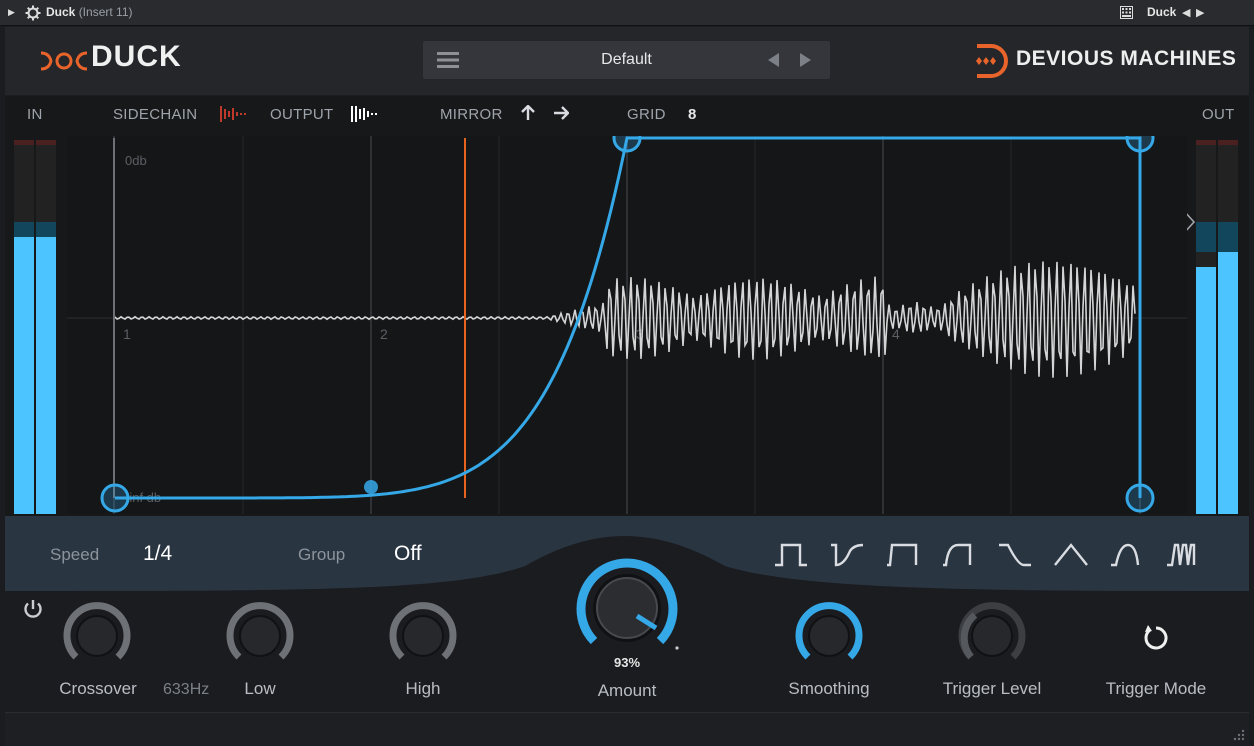 This screenshot has width=1254, height=746. What do you see at coordinates (829, 636) in the screenshot?
I see `smoothing-knob` at bounding box center [829, 636].